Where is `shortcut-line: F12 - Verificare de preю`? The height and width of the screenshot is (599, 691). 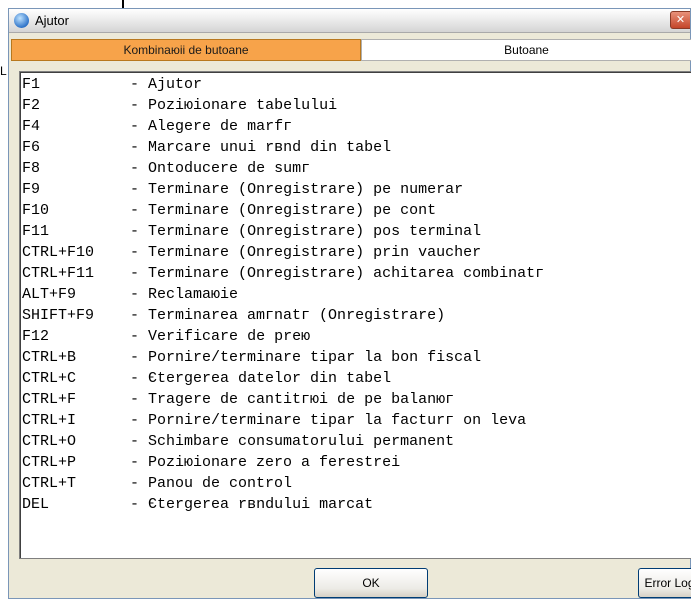 shortcut-line: F12 - Verificare de preю is located at coordinates (283, 338).